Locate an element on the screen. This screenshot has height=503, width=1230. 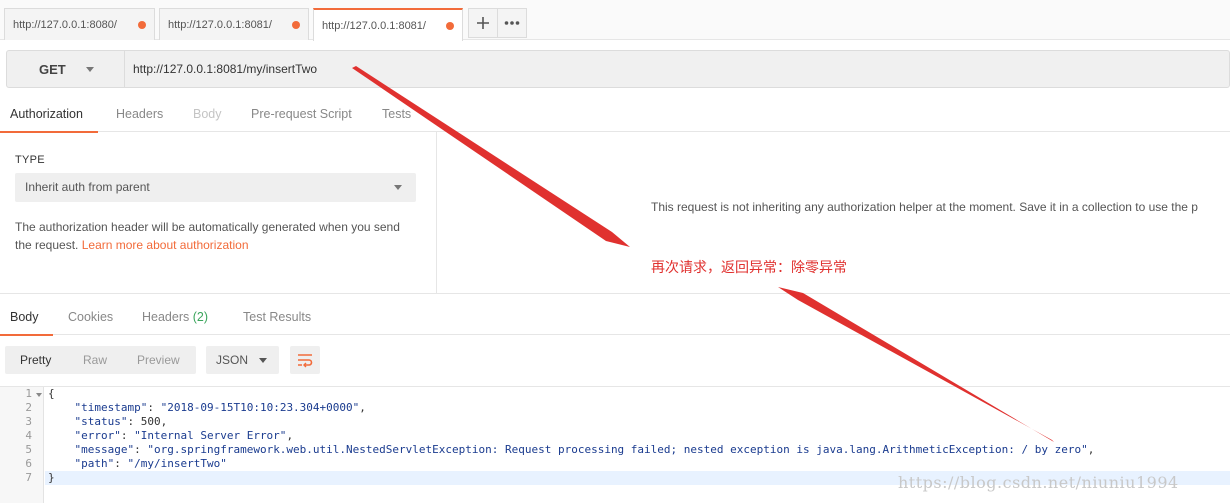
more-tabs-button is located at coordinates (512, 23).